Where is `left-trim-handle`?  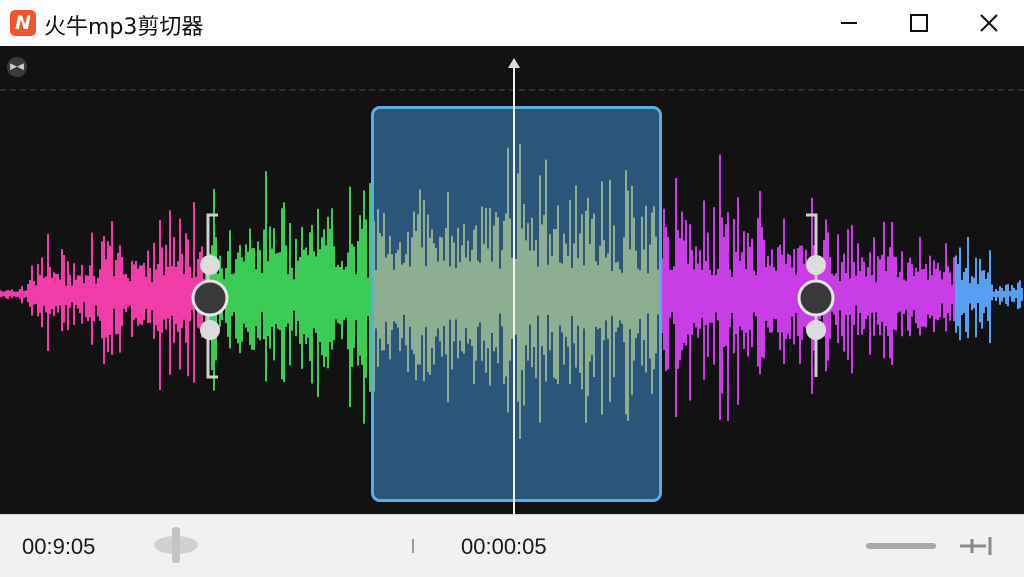
left-trim-handle is located at coordinates (211, 296).